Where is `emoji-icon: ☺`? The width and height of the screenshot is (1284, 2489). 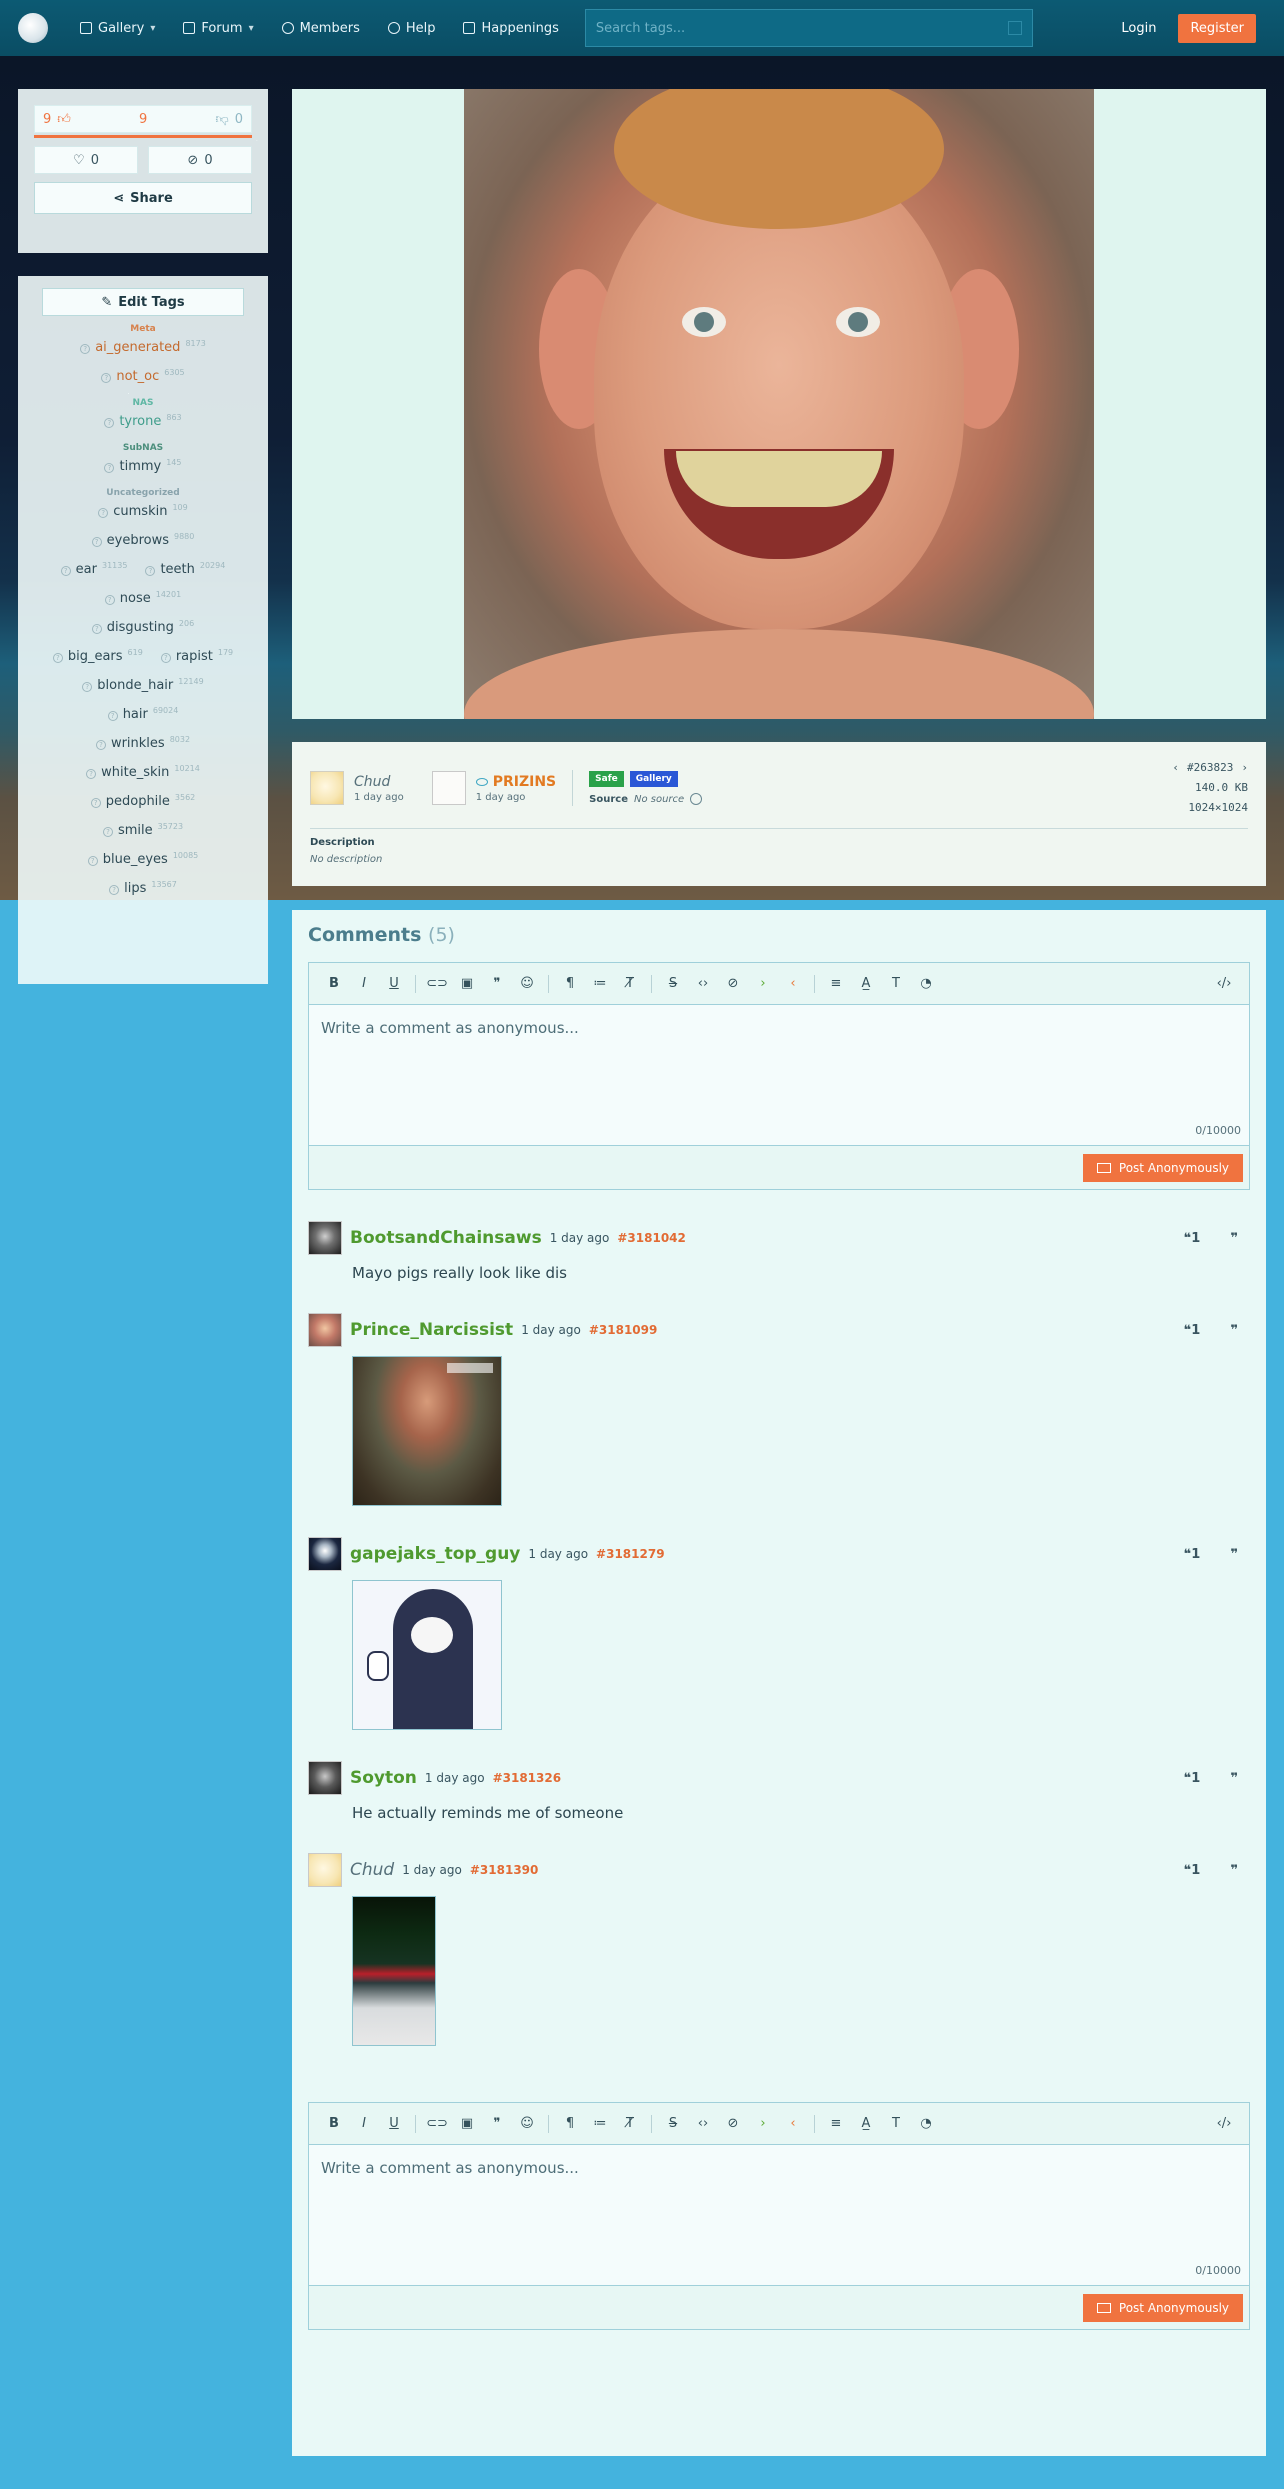 emoji-icon: ☺ is located at coordinates (527, 983).